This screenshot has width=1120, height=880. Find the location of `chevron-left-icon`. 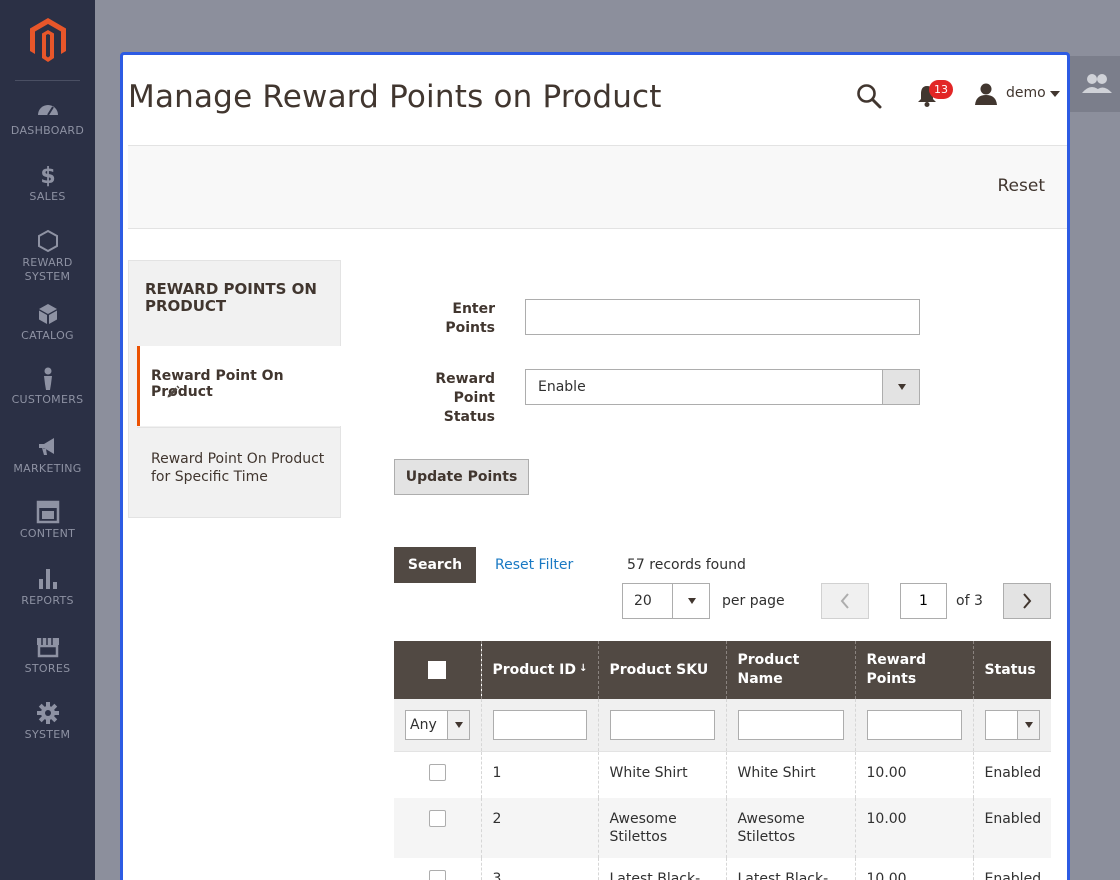

chevron-left-icon is located at coordinates (844, 601).